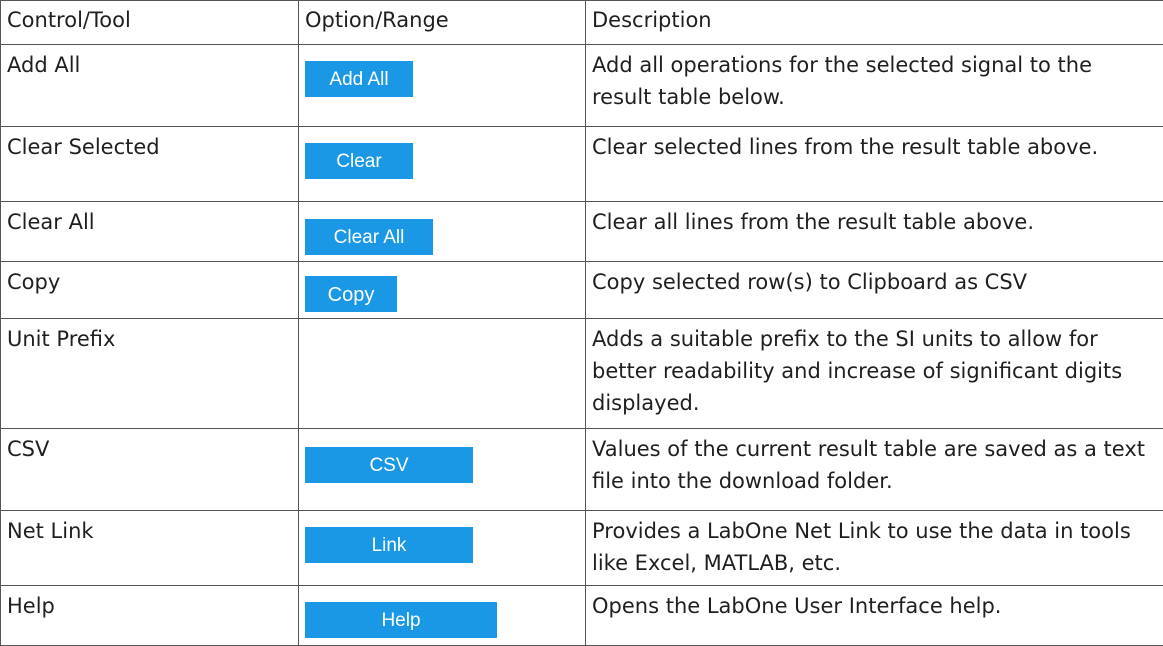 The image size is (1163, 646). Describe the element at coordinates (401, 620) in the screenshot. I see `help-button: Help` at that location.